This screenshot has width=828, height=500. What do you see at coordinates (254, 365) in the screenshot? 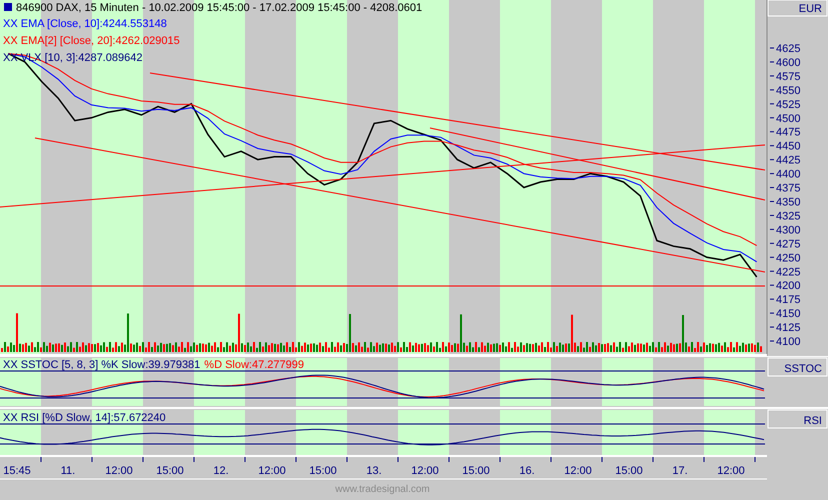
I see `legend-entry: %D Slow:47.277999` at bounding box center [254, 365].